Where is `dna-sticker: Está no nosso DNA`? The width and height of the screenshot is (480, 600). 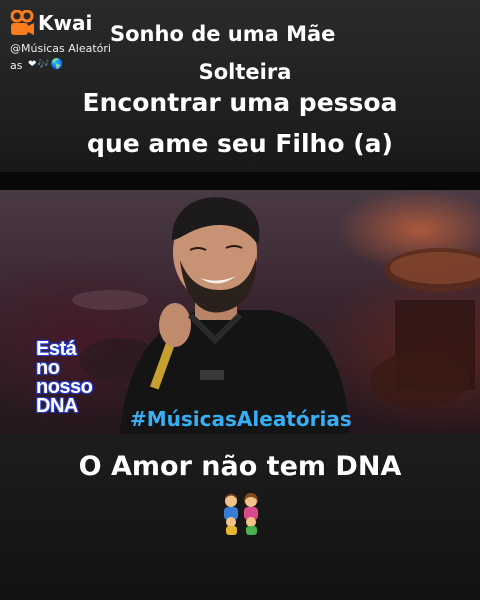
dna-sticker: Está no nosso DNA is located at coordinates (72, 378).